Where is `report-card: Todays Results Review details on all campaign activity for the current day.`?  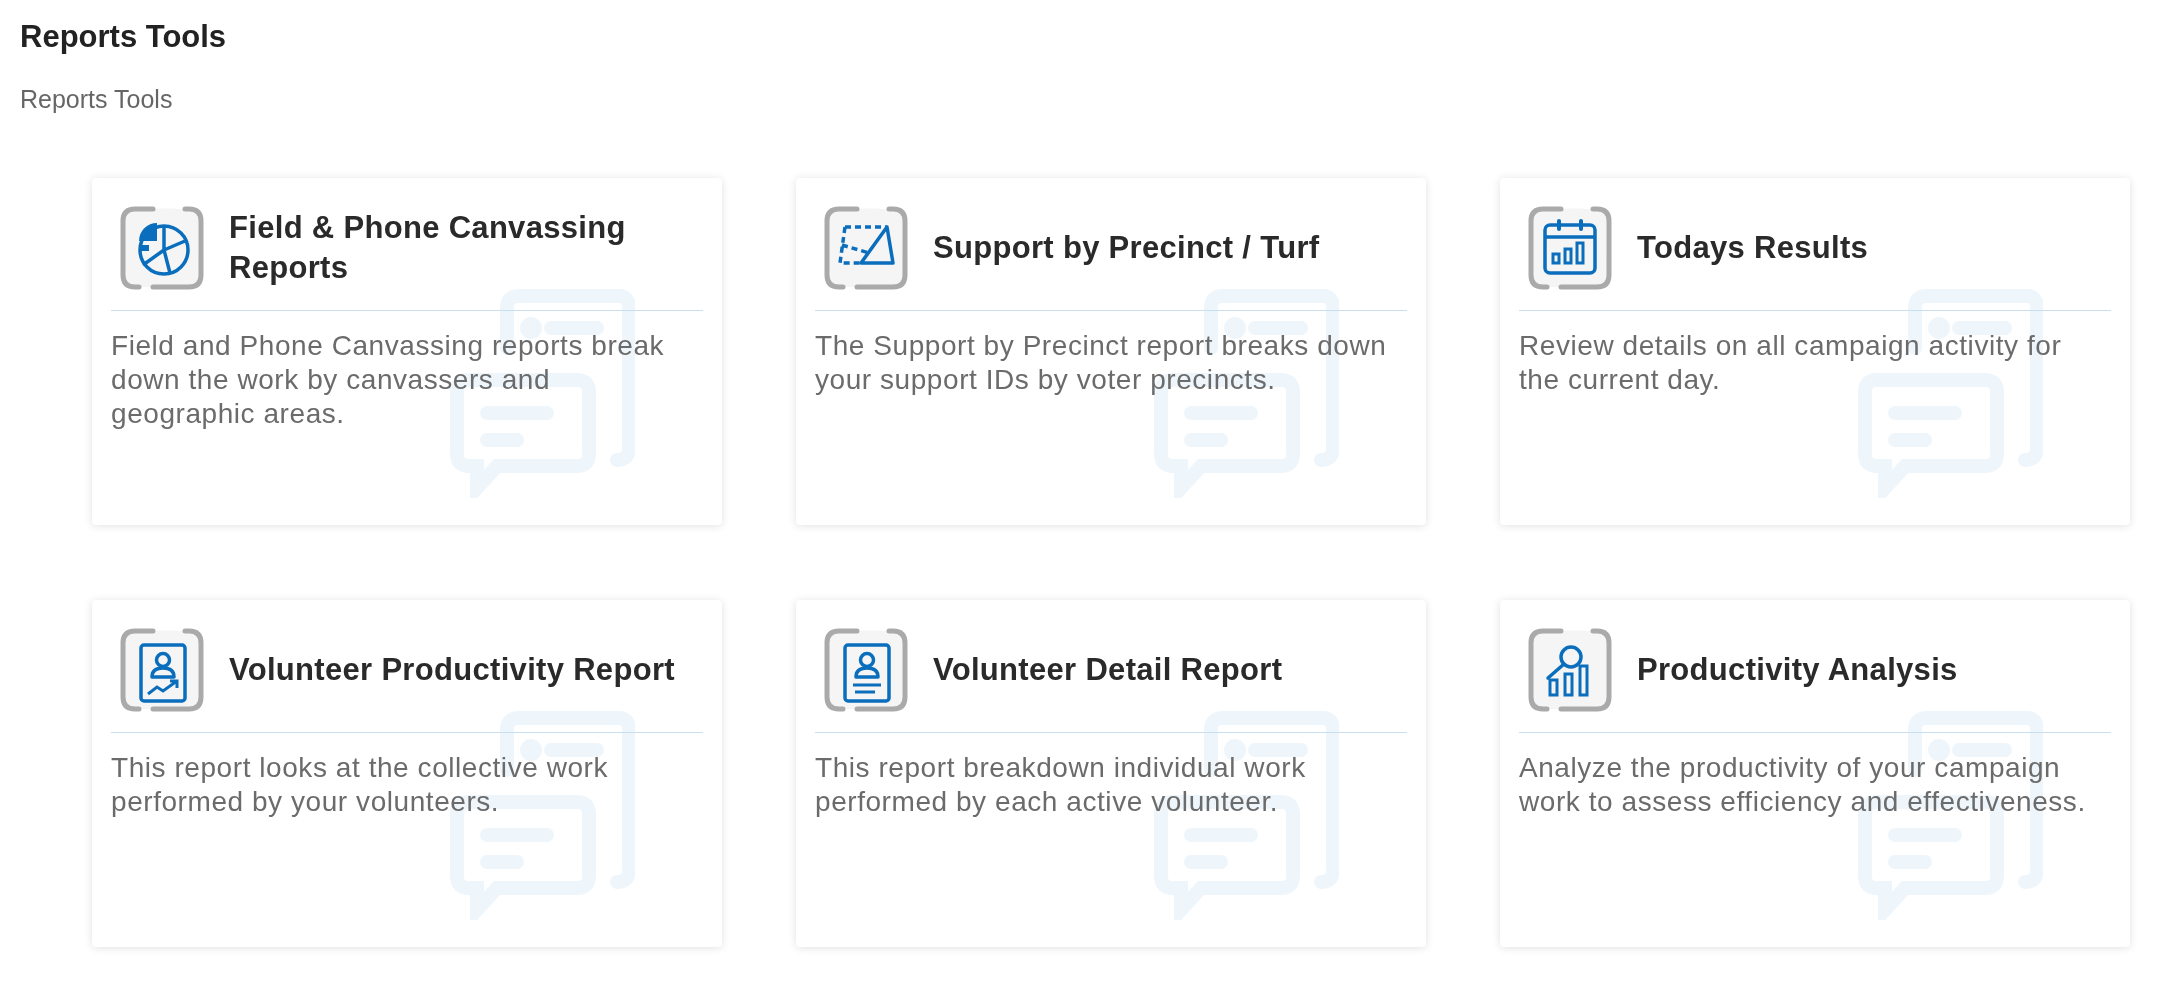 report-card: Todays Results Review details on all campaign activity for the current day. is located at coordinates (1815, 352).